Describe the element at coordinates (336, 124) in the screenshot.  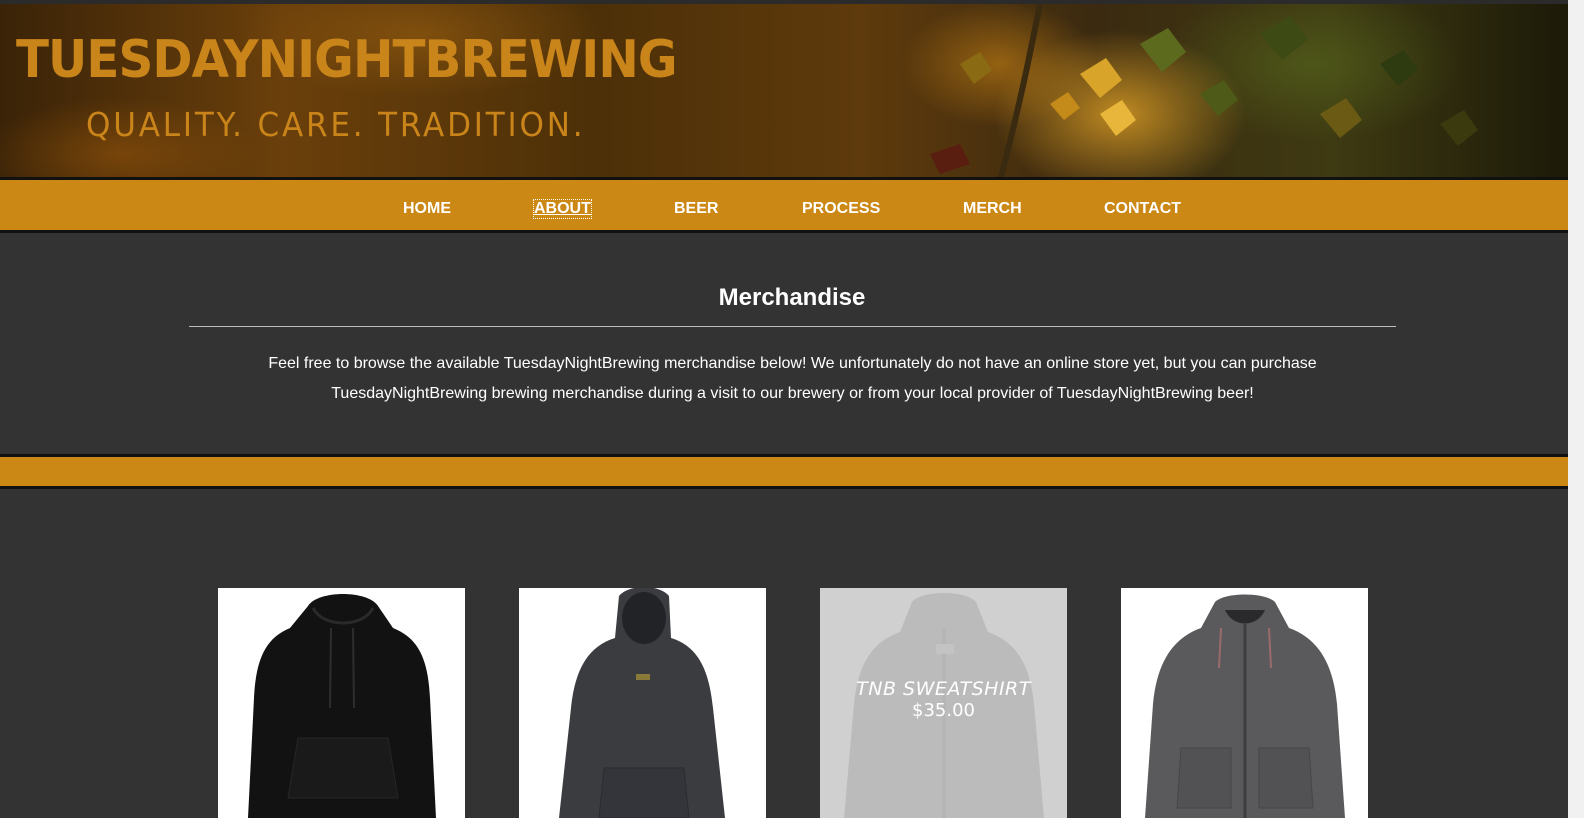
I see `brand-tagline: QUALITY. CARE. TRADITION.` at that location.